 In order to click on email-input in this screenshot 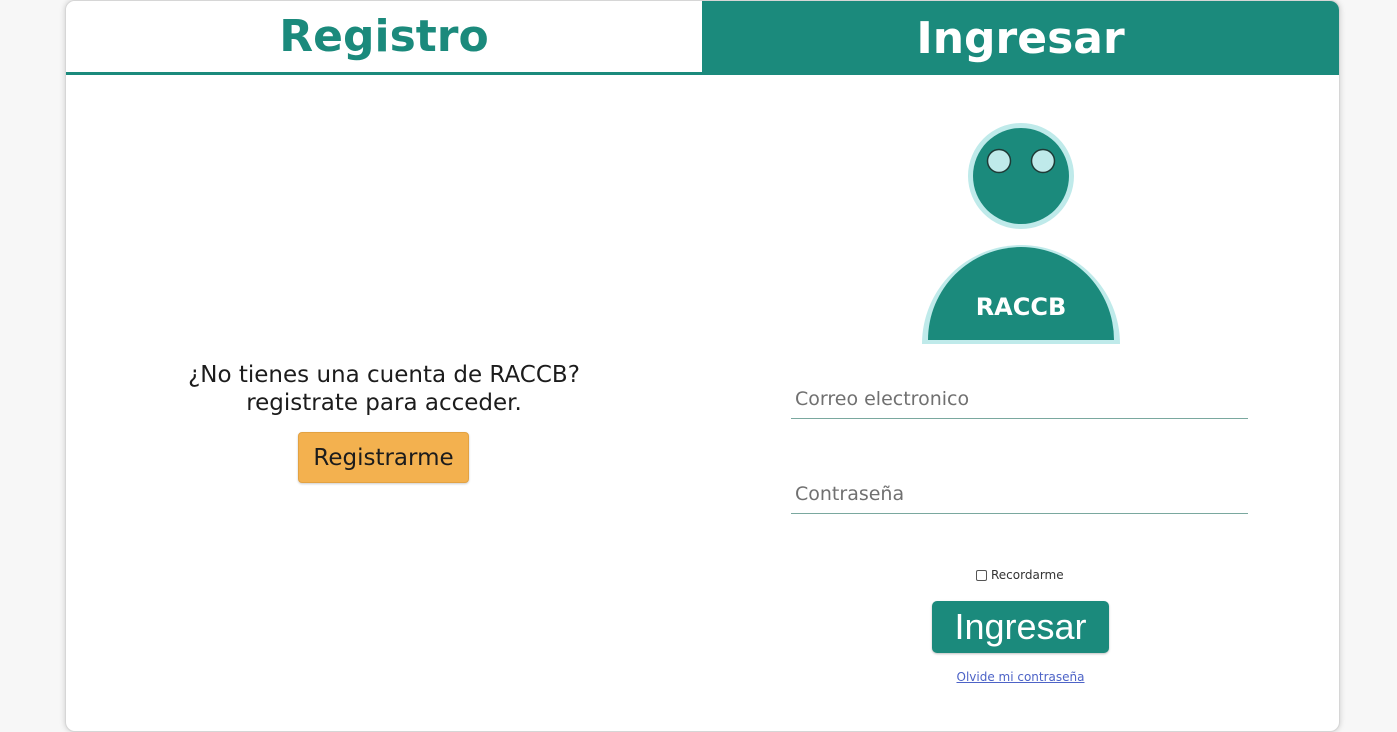, I will do `click(1019, 398)`.